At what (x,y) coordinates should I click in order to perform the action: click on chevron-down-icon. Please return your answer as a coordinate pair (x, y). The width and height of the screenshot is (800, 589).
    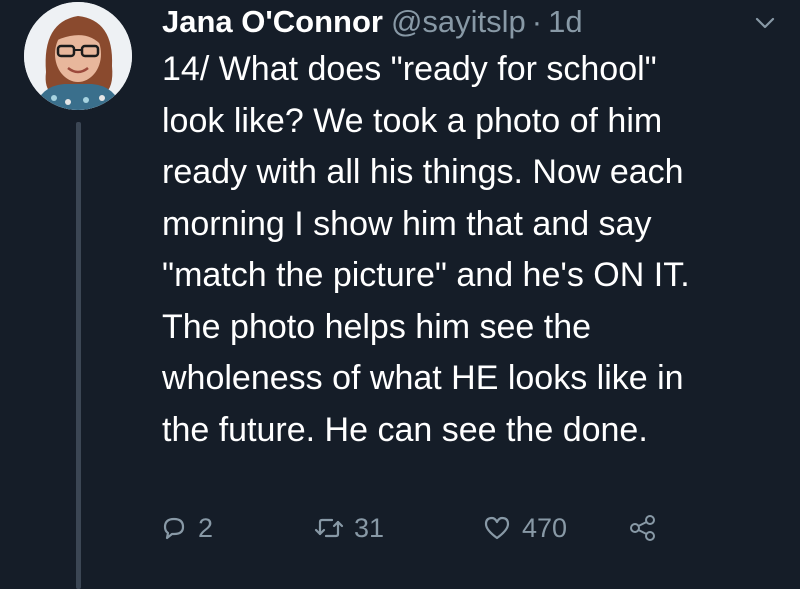
    Looking at the image, I should click on (765, 23).